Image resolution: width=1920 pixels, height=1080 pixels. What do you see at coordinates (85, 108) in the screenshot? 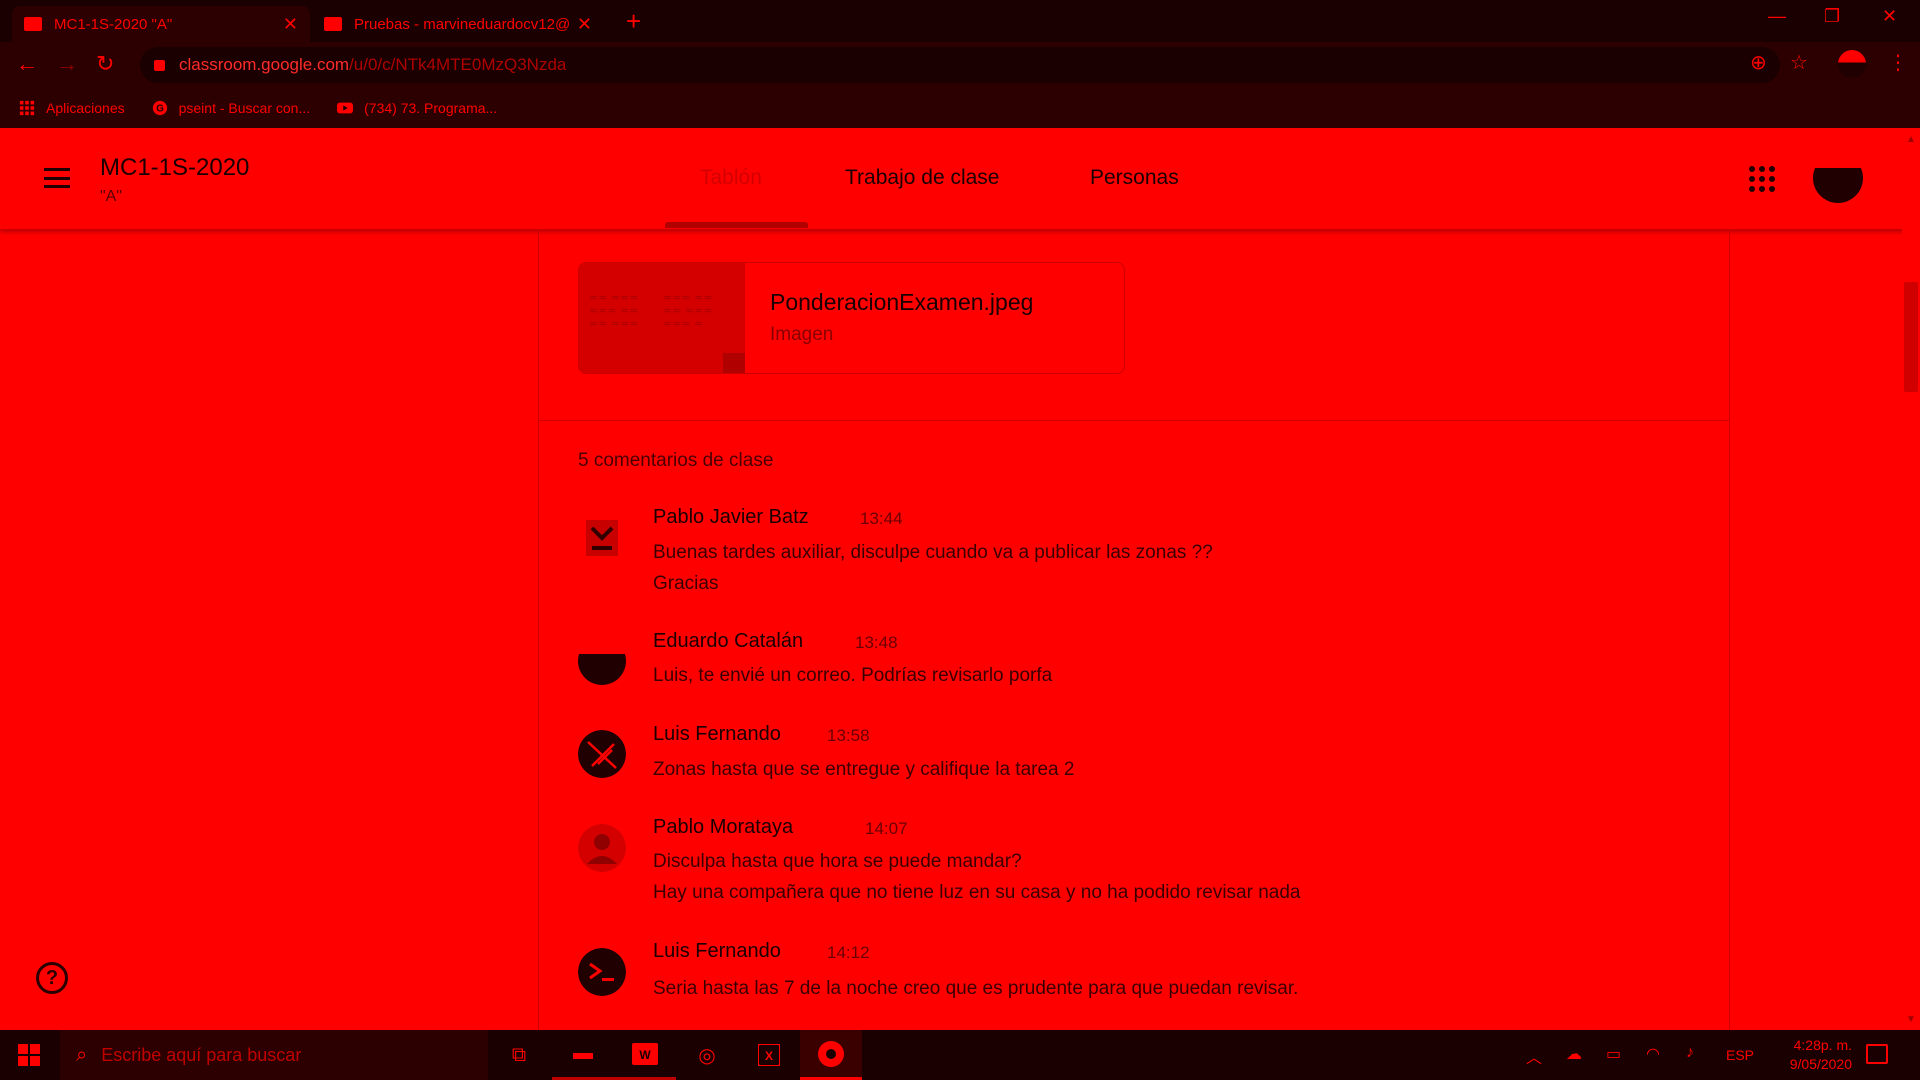
I see `bookmark-label: Aplicaciones` at bounding box center [85, 108].